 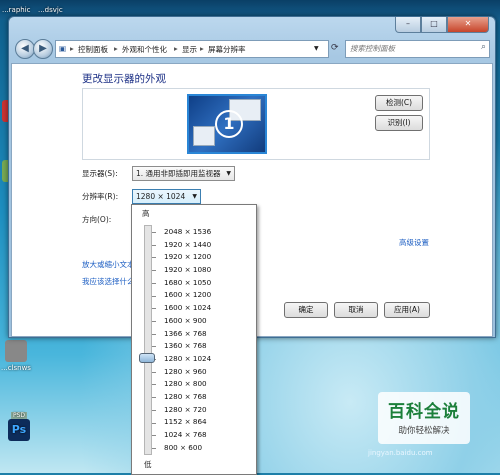 What do you see at coordinates (187, 372) in the screenshot?
I see `resolution-option: 1280 × 960` at bounding box center [187, 372].